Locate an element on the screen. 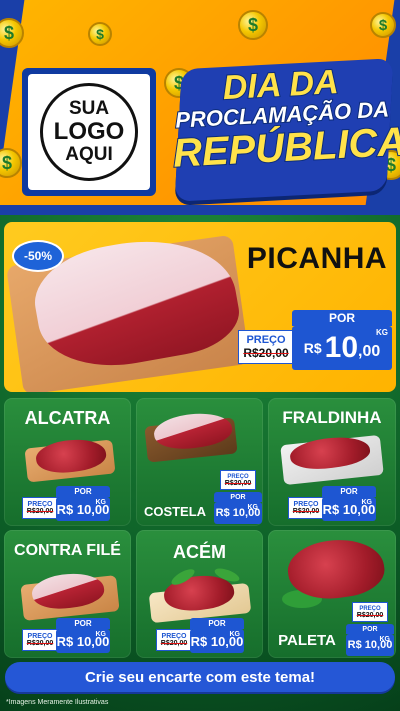  product-name: PALETA is located at coordinates (307, 640).